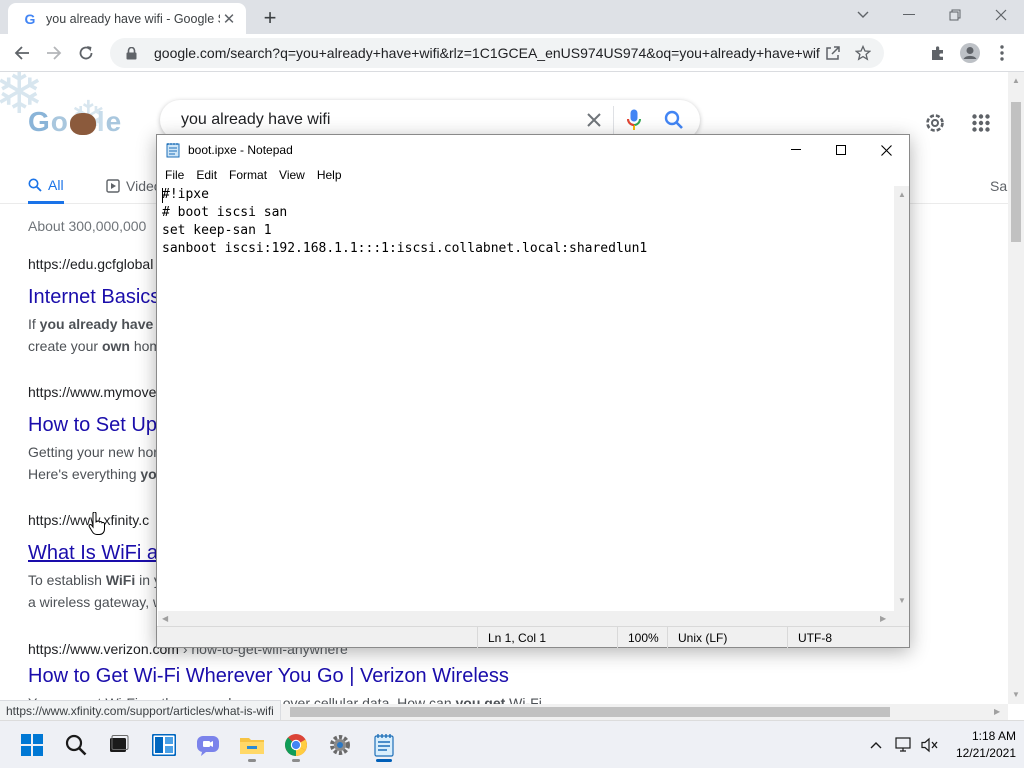  Describe the element at coordinates (120, 580) in the screenshot. I see `snippet-bold: WiFi` at that location.